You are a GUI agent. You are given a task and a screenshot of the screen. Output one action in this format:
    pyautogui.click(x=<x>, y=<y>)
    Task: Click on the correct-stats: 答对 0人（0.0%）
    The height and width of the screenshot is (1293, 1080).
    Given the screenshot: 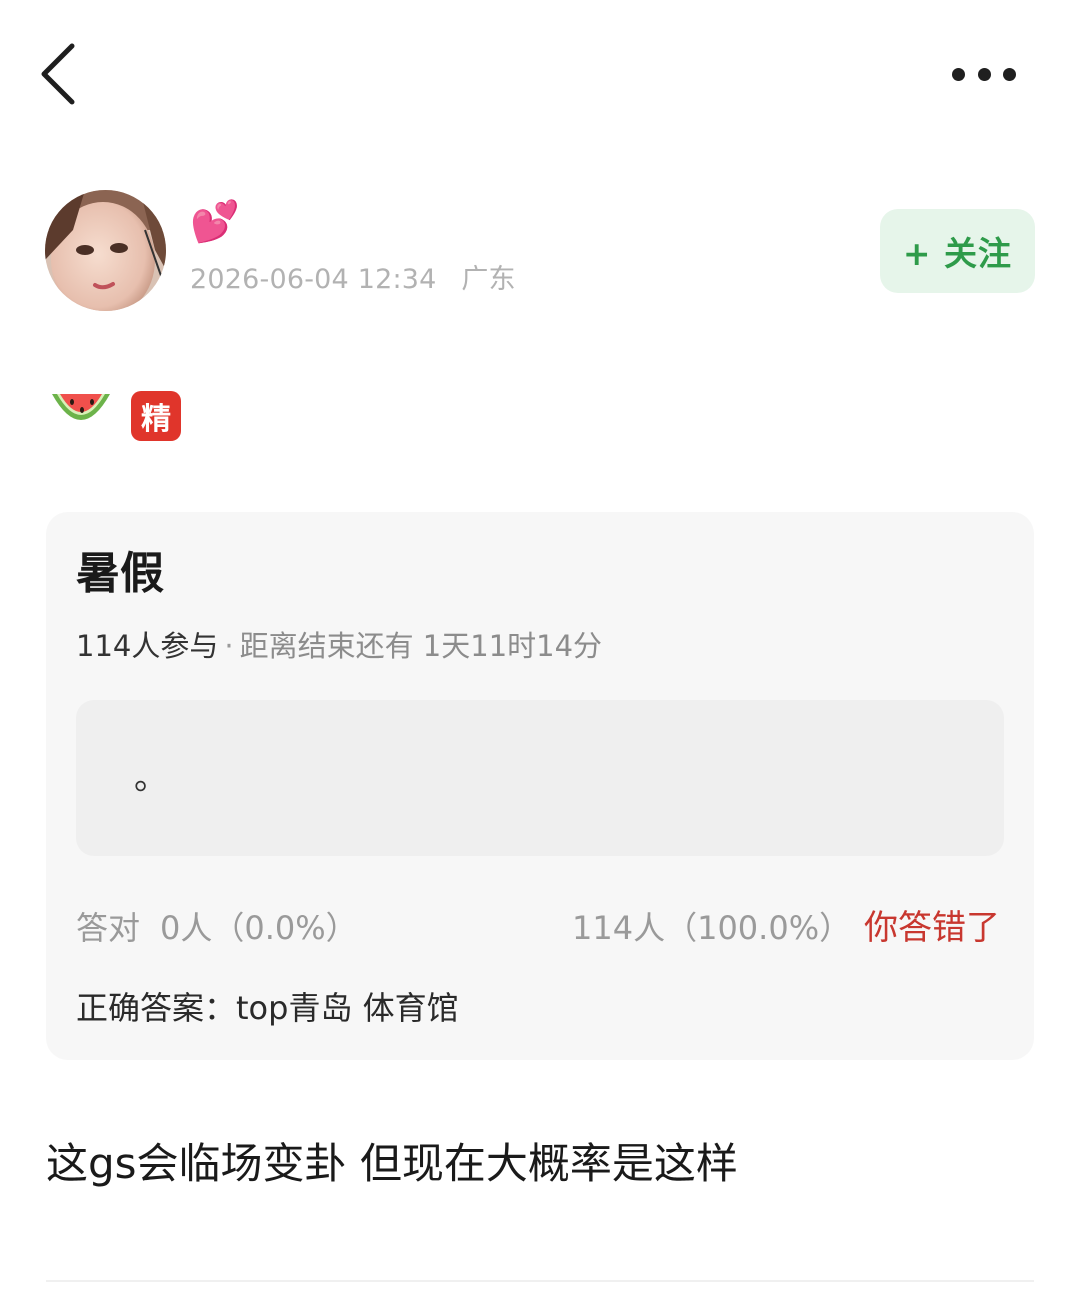 What is the action you would take?
    pyautogui.click(x=217, y=928)
    